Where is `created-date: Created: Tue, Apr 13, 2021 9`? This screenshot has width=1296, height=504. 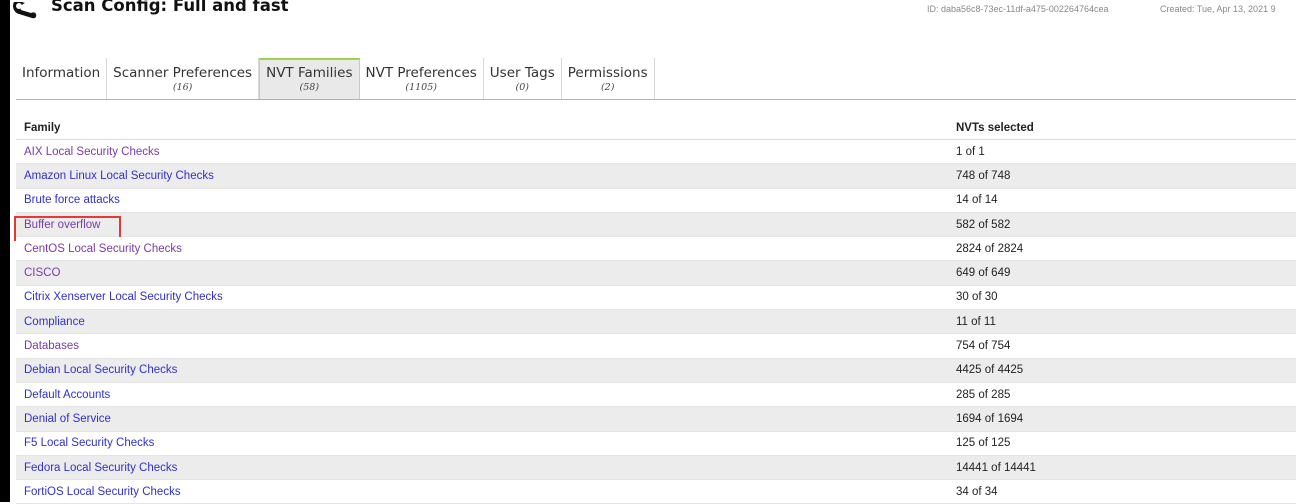 created-date: Created: Tue, Apr 13, 2021 9 is located at coordinates (1218, 9).